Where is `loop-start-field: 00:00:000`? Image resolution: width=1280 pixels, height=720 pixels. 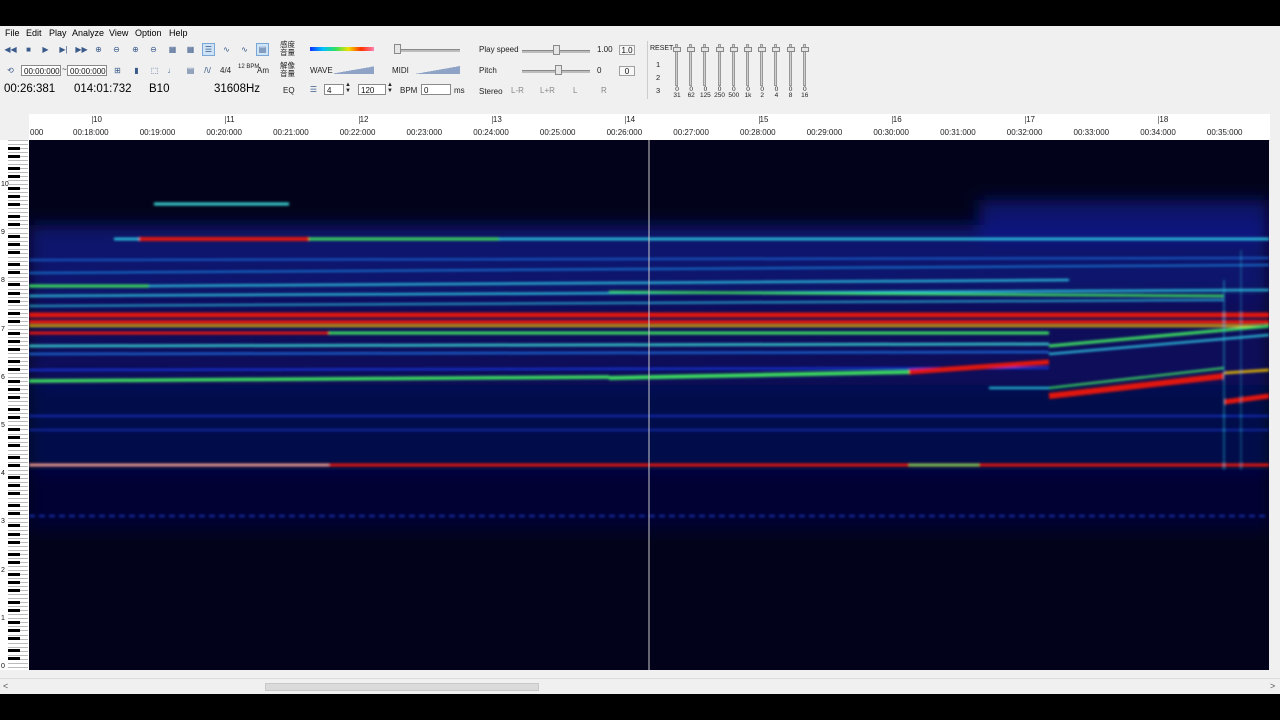 loop-start-field: 00:00:000 is located at coordinates (41, 70).